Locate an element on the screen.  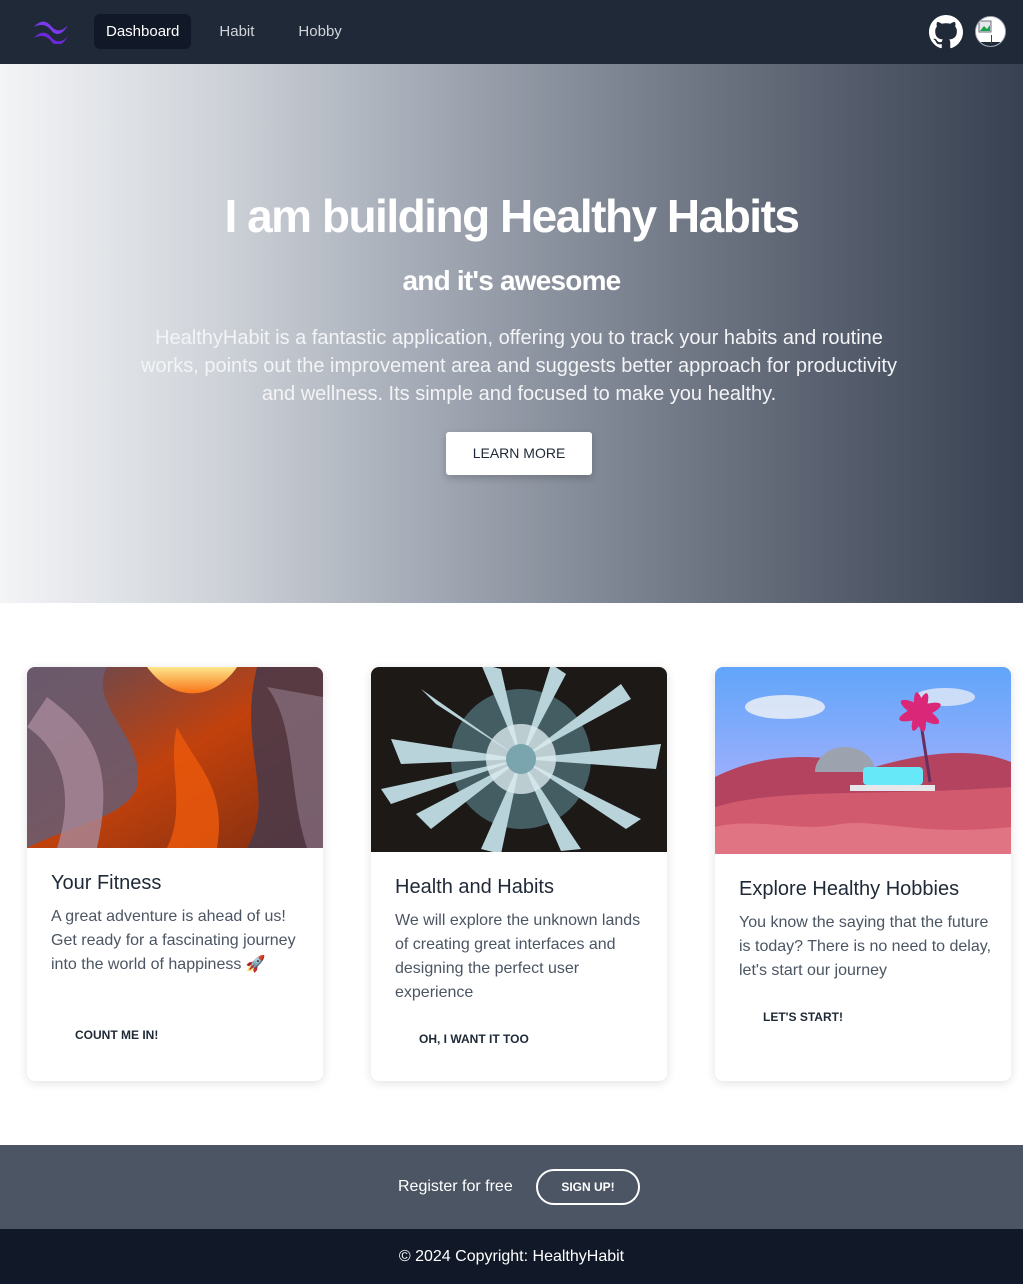
navbar: Dashboard Habit Hobby is located at coordinates (511, 32).